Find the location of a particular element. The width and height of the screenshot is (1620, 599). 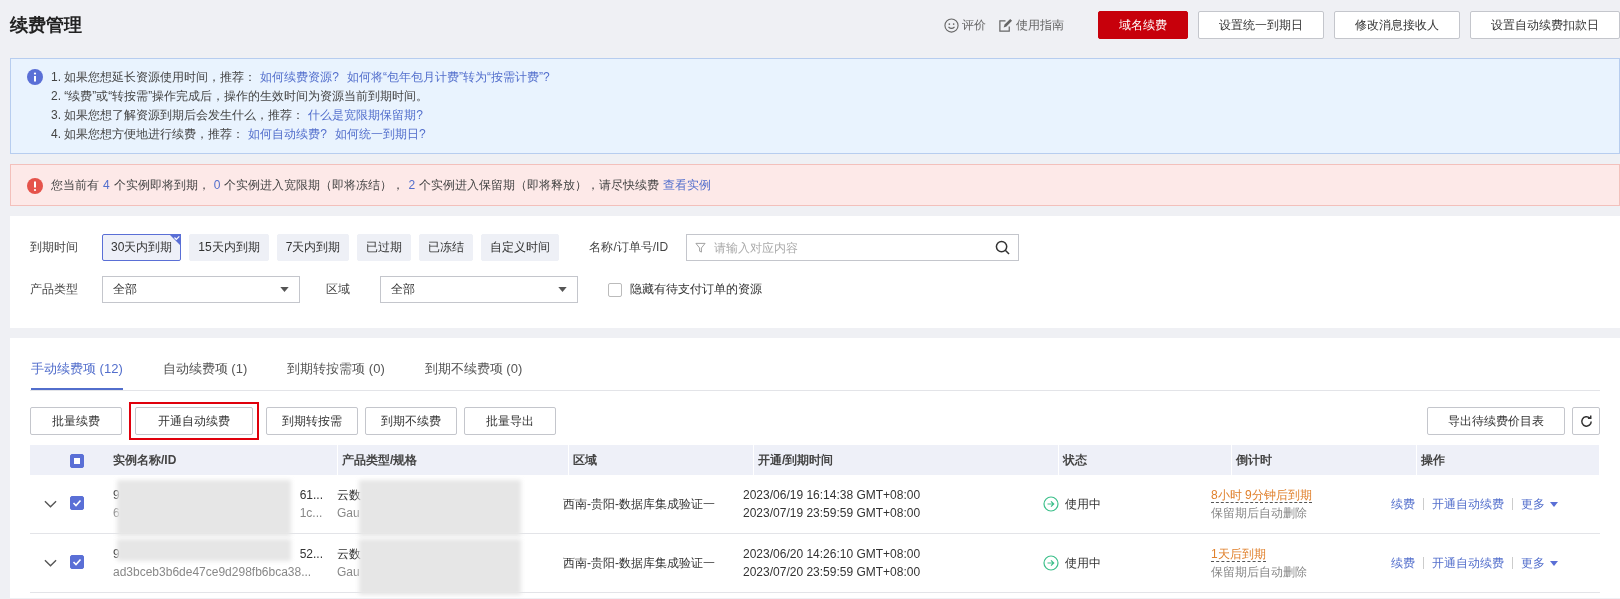

alert-text: 个实例进入宽限期（即将冻结）， is located at coordinates (314, 185).